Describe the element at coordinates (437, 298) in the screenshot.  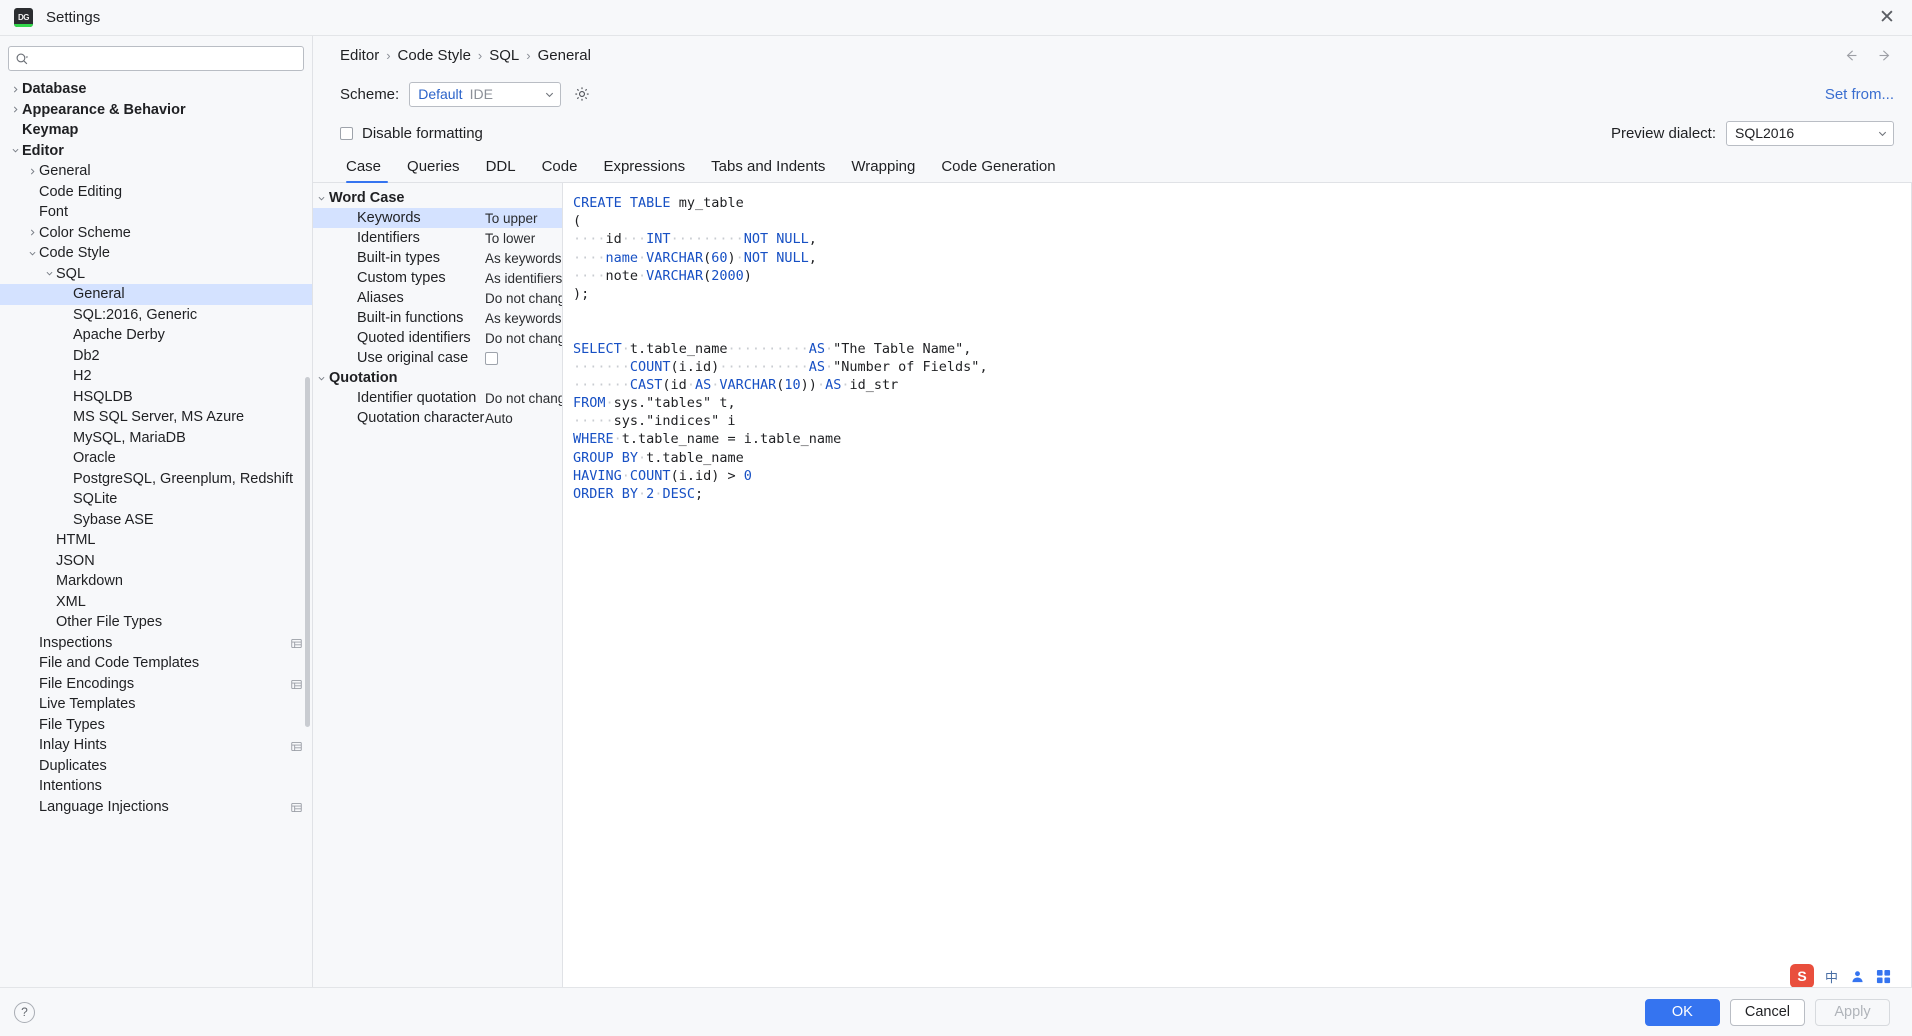
I see `option-row-aliases: Aliases Do not change` at that location.